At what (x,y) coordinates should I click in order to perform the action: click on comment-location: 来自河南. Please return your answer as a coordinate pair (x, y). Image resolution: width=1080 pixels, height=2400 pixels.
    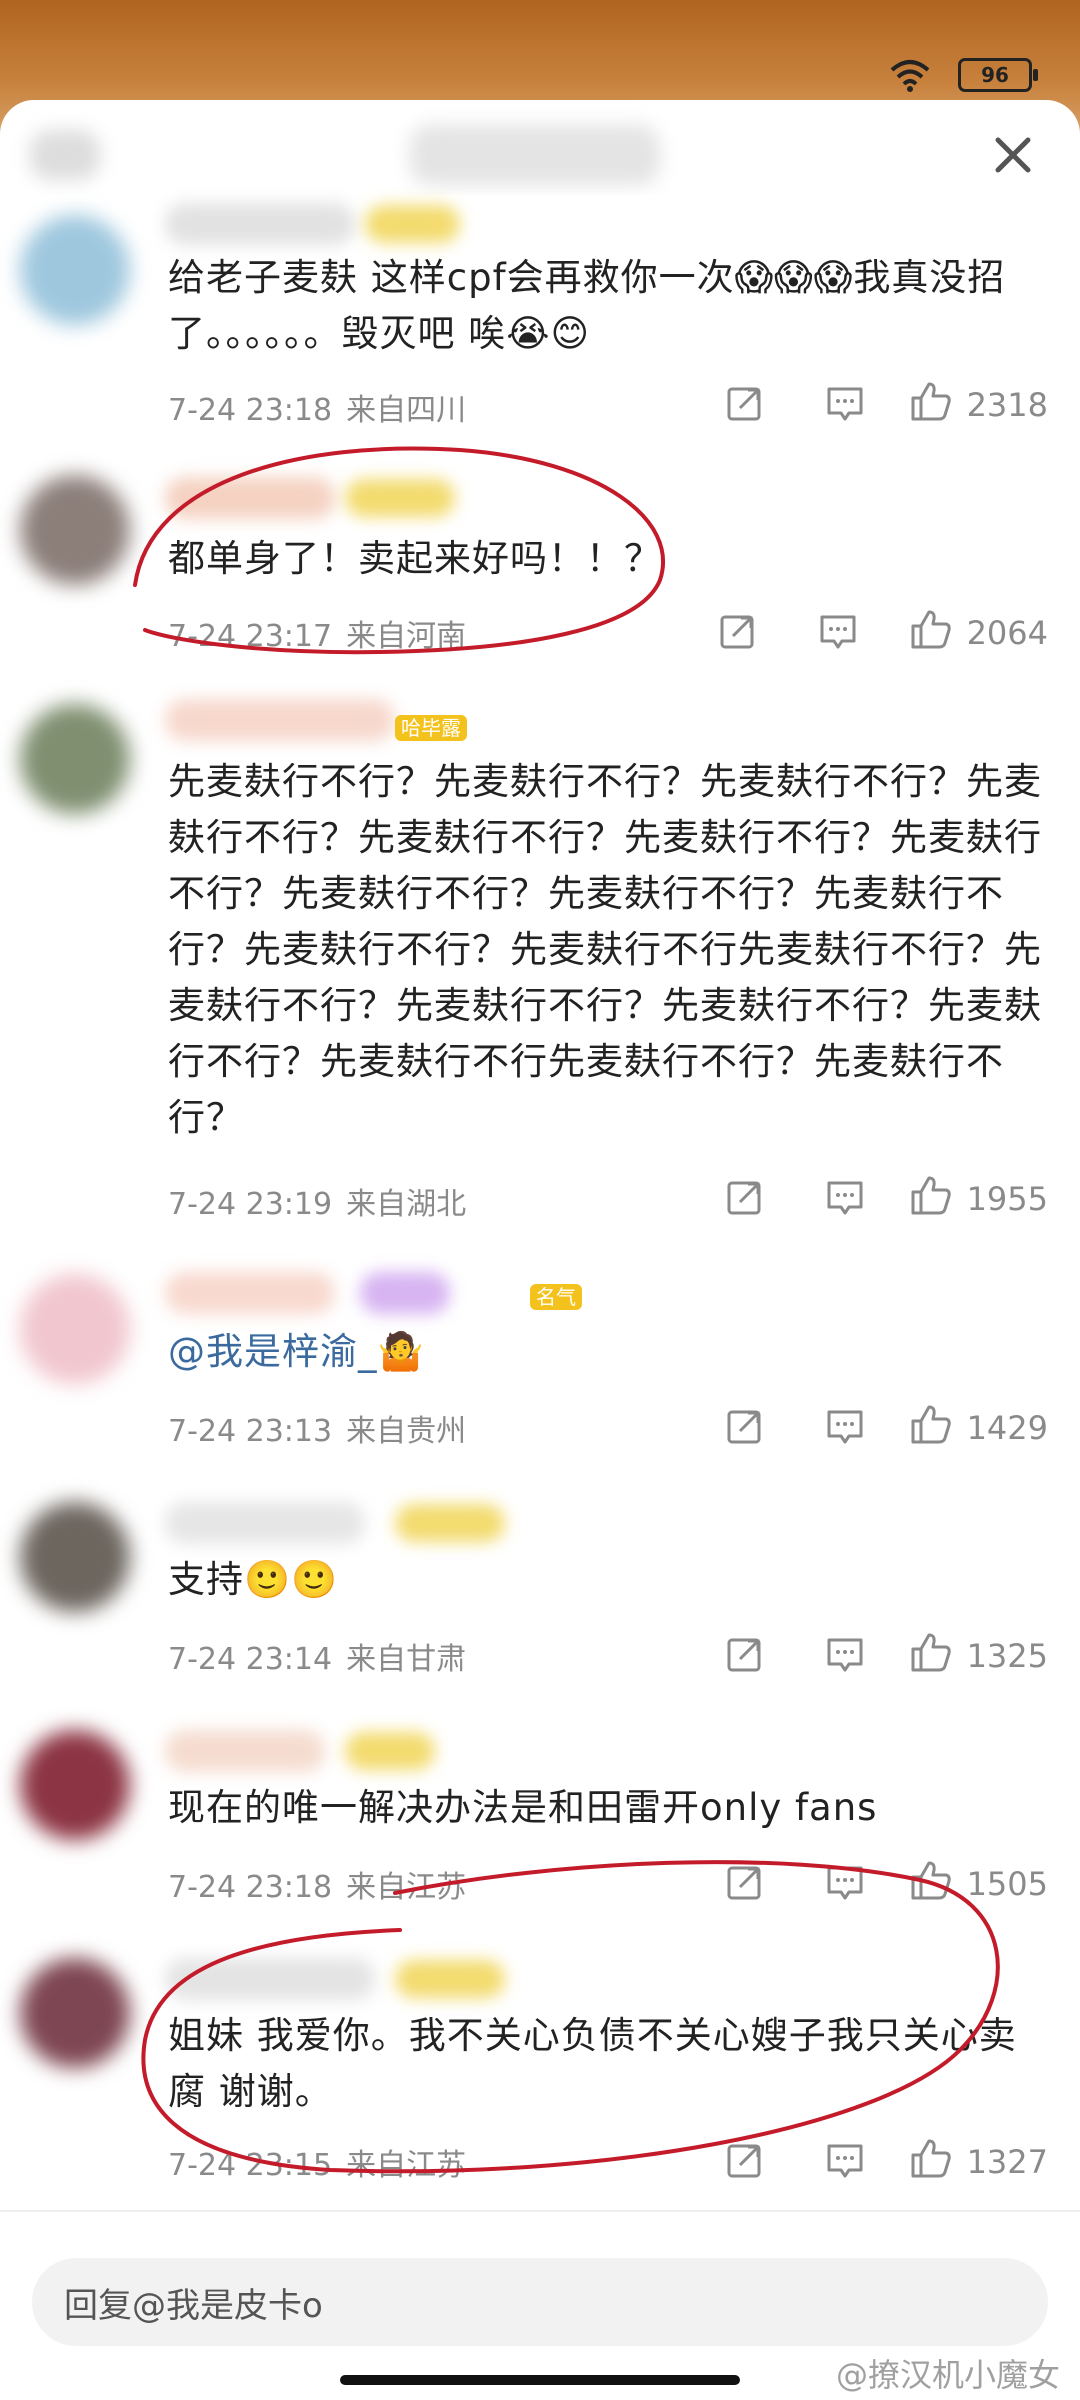
    Looking at the image, I should click on (406, 636).